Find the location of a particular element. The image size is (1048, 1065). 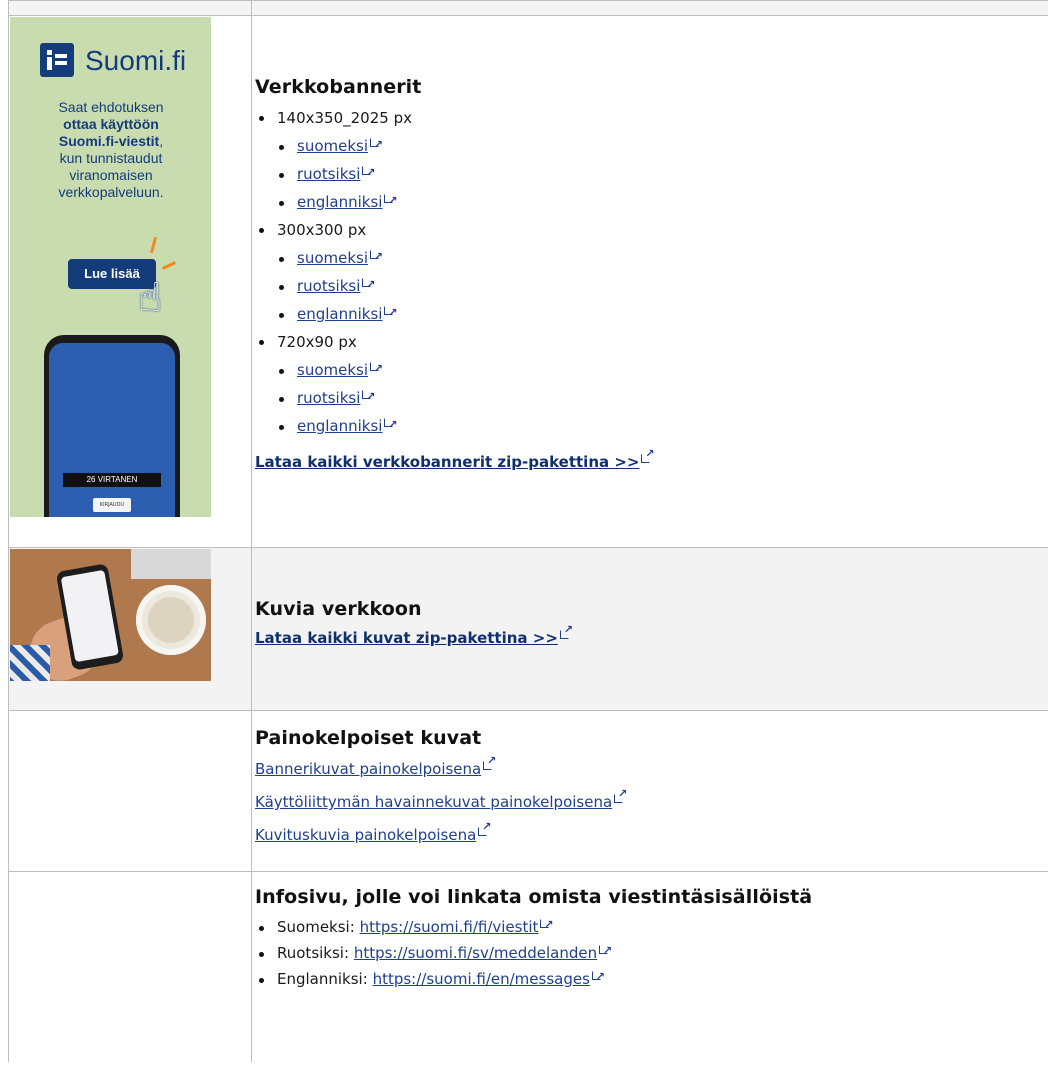

info-link-fi: https://suomi.fi/fi/viestit is located at coordinates (449, 927).